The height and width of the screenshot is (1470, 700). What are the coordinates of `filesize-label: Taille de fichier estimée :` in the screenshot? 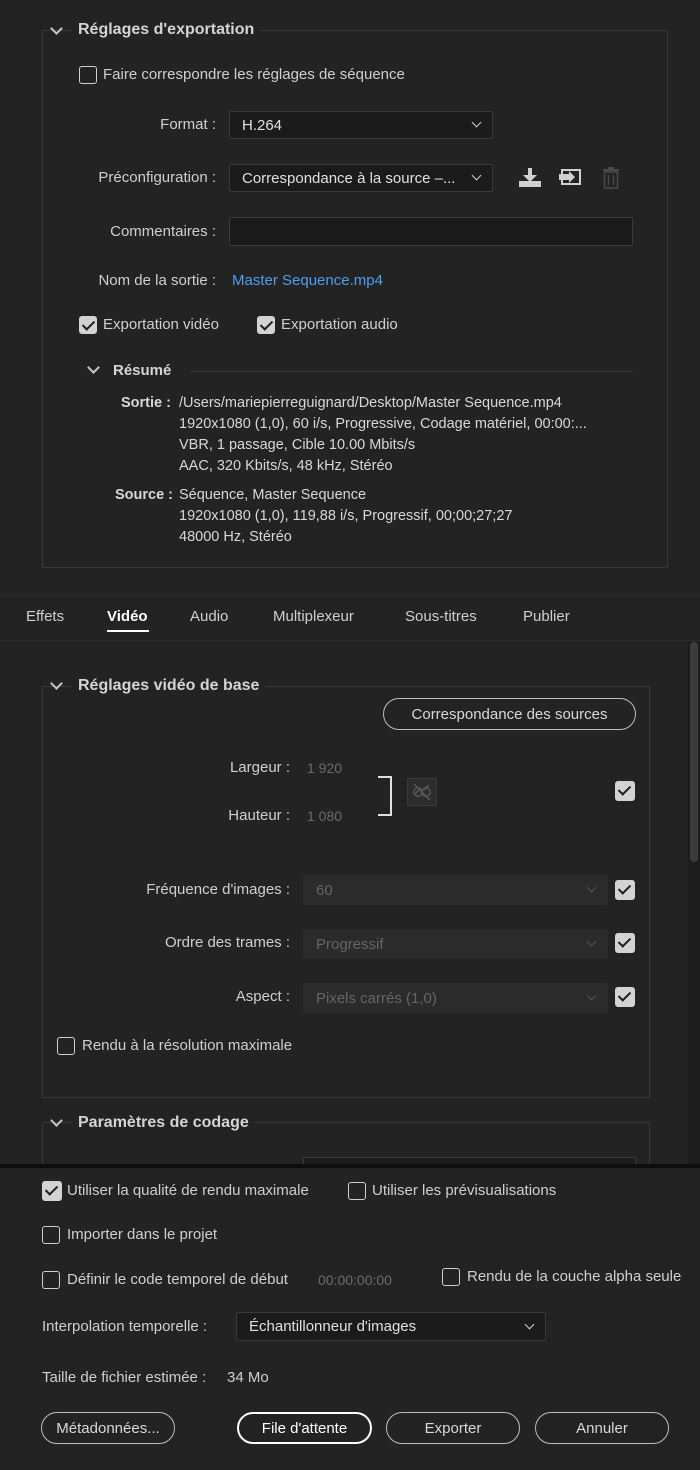 It's located at (124, 1377).